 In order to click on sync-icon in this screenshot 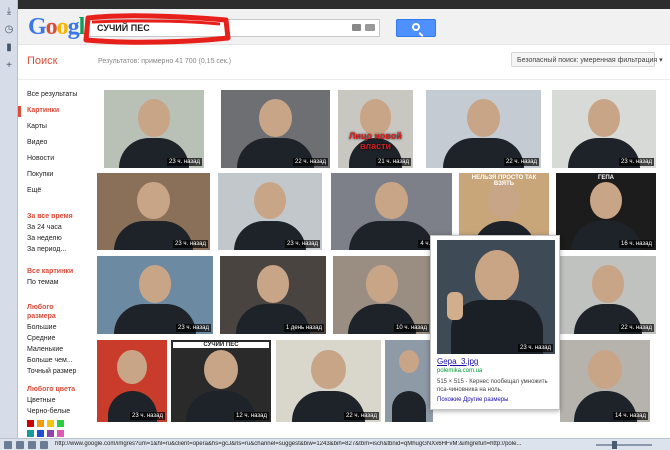, I will do `click(20, 445)`.